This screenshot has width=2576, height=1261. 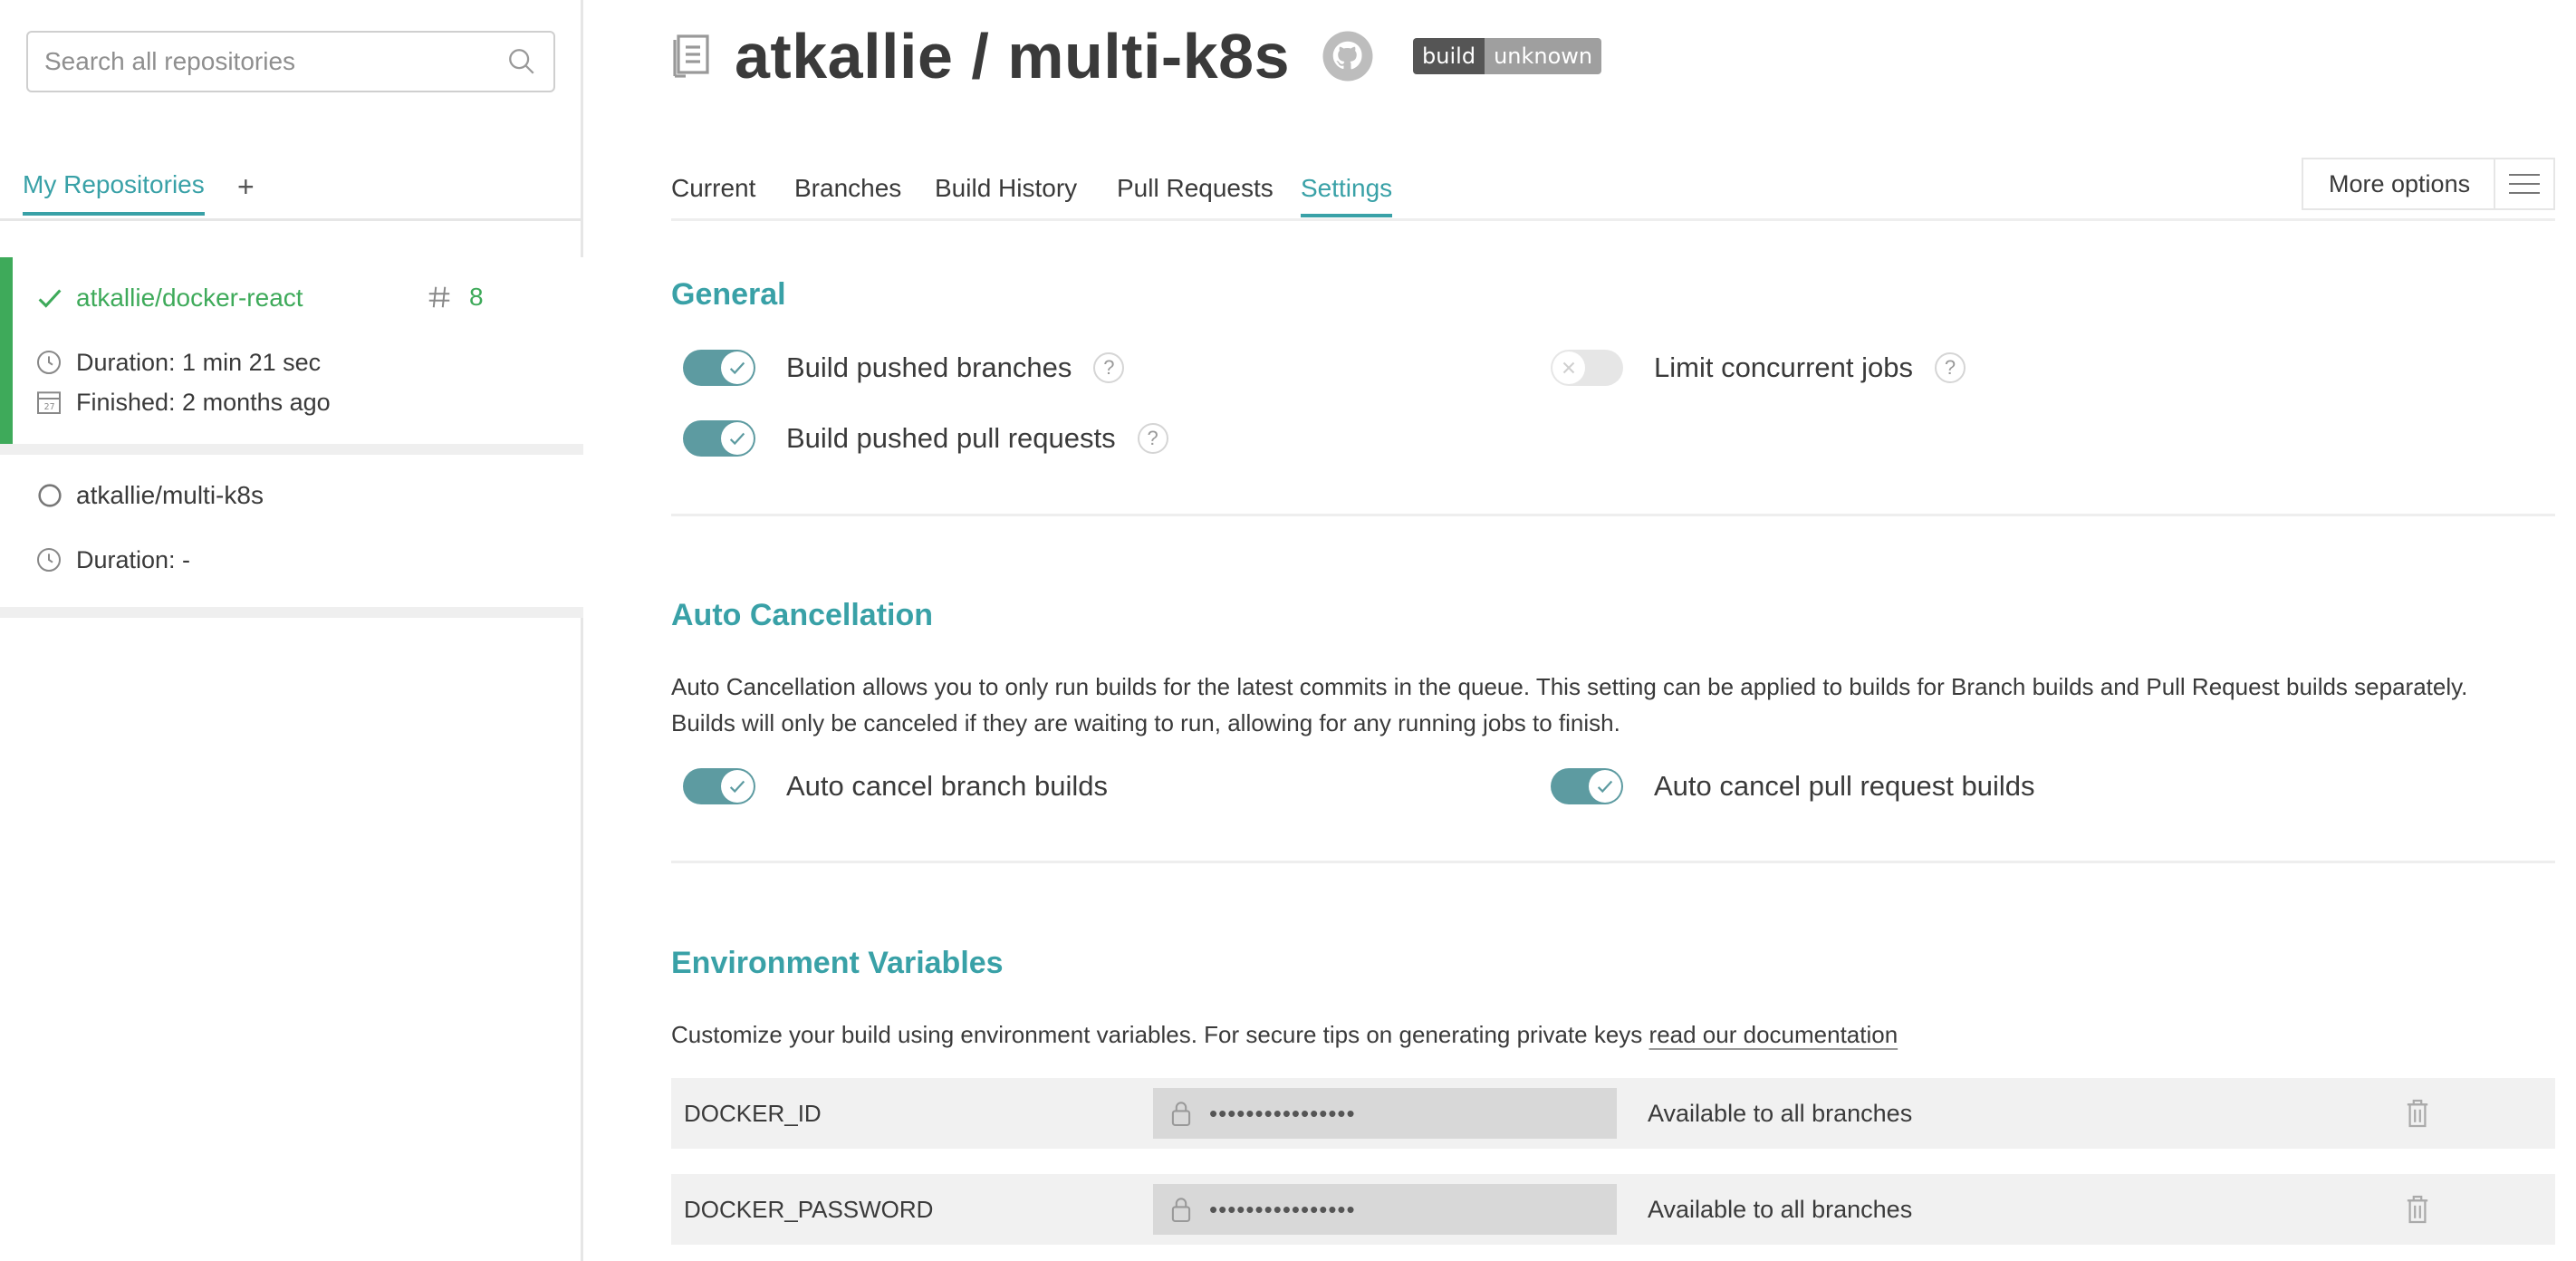 What do you see at coordinates (49, 407) in the screenshot?
I see `svg-text: 27` at bounding box center [49, 407].